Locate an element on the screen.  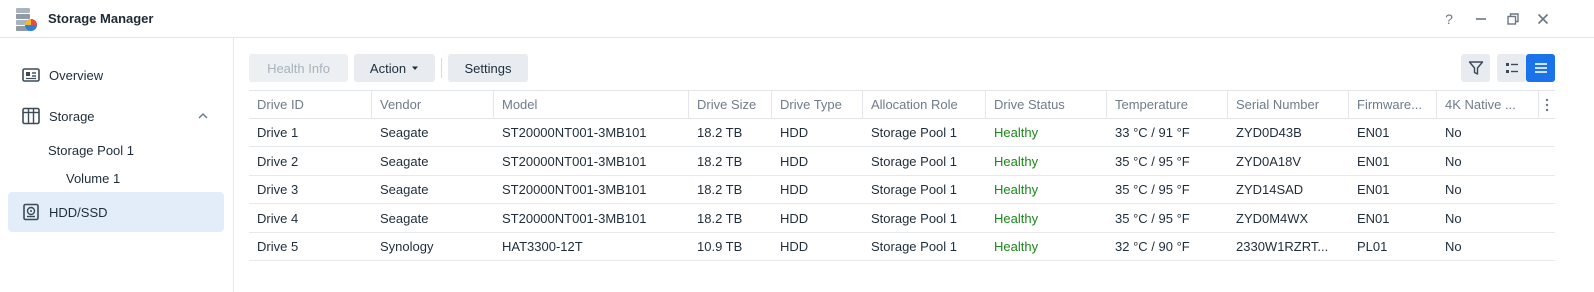
cell-serial-number: ZYD0A18V is located at coordinates (1269, 161).